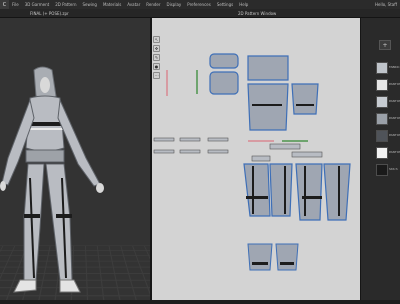  What do you see at coordinates (4, 4) in the screenshot?
I see `app-logo-icon: C` at bounding box center [4, 4].